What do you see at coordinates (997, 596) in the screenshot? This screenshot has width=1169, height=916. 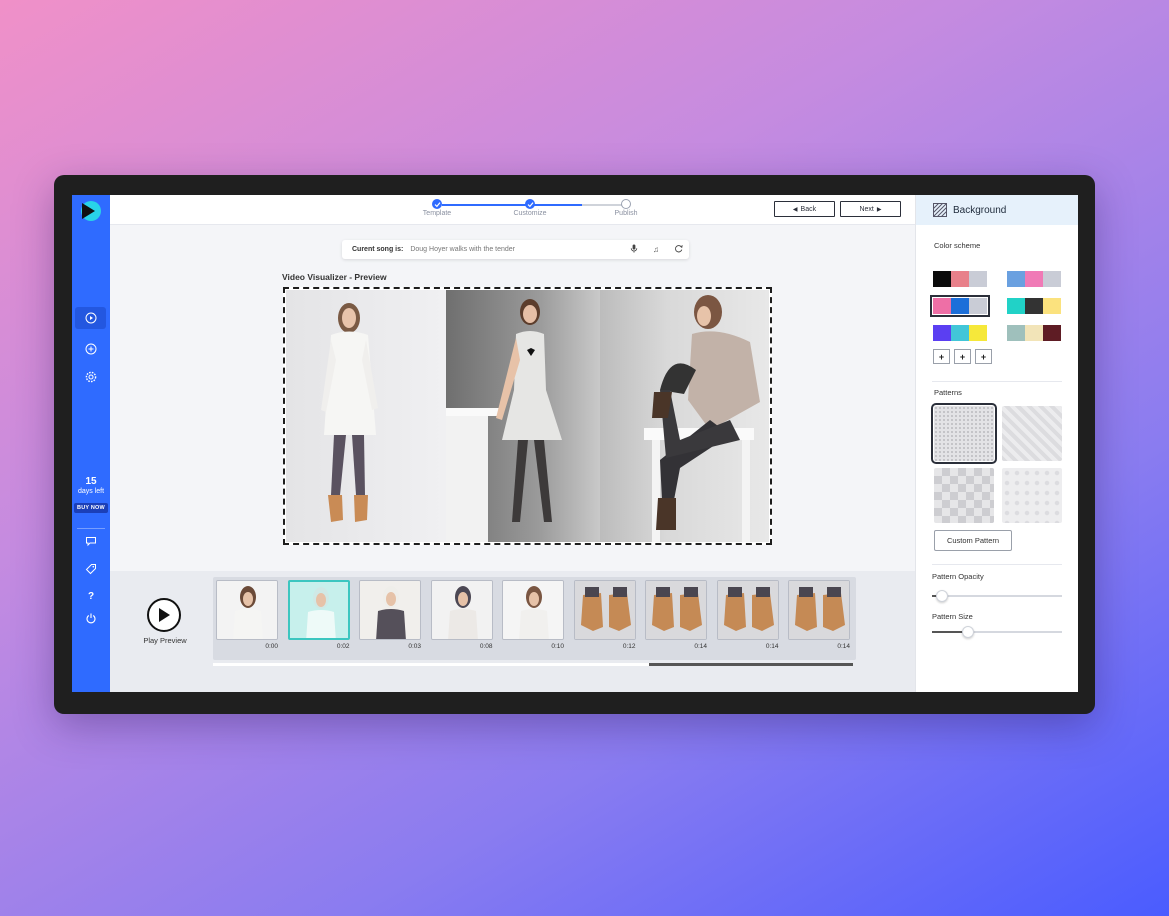 I see `pattern-opacity-slider` at bounding box center [997, 596].